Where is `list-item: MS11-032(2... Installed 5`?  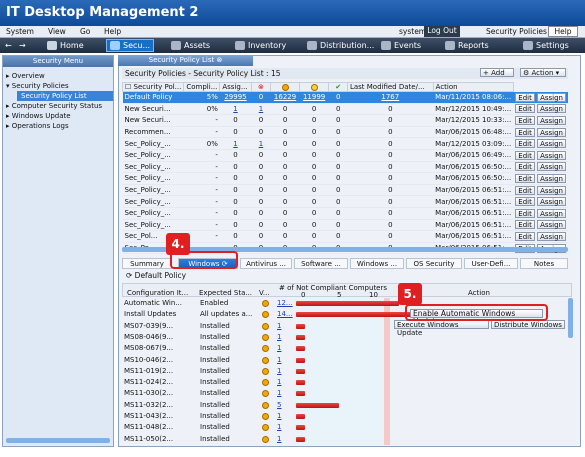
list-item: MS11-032(2... Installed 5 is located at coordinates (347, 405).